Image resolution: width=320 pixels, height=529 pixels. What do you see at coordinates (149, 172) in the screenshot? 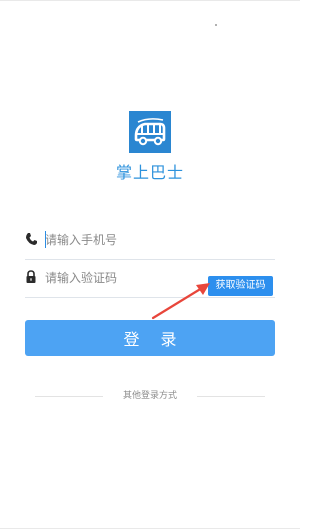
I see `app-name: 掌上巴士` at bounding box center [149, 172].